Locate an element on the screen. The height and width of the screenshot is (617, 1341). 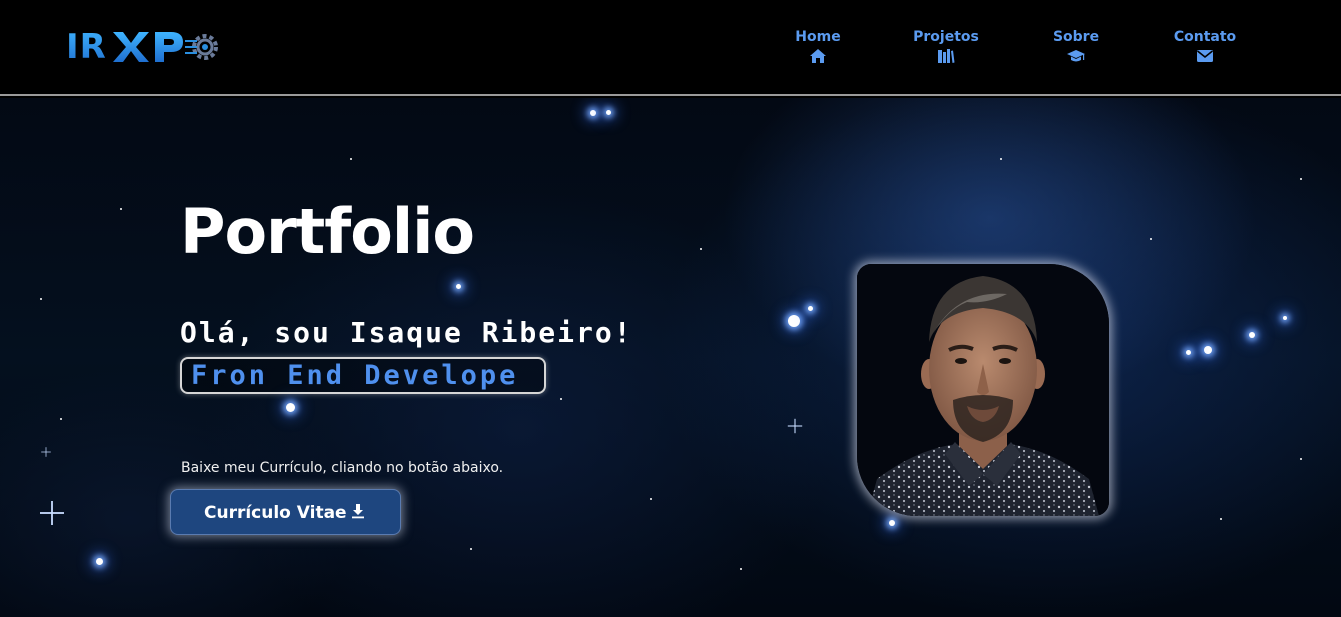
greeting-text: Olá, sou Isaque Ribeiro! is located at coordinates (406, 332).